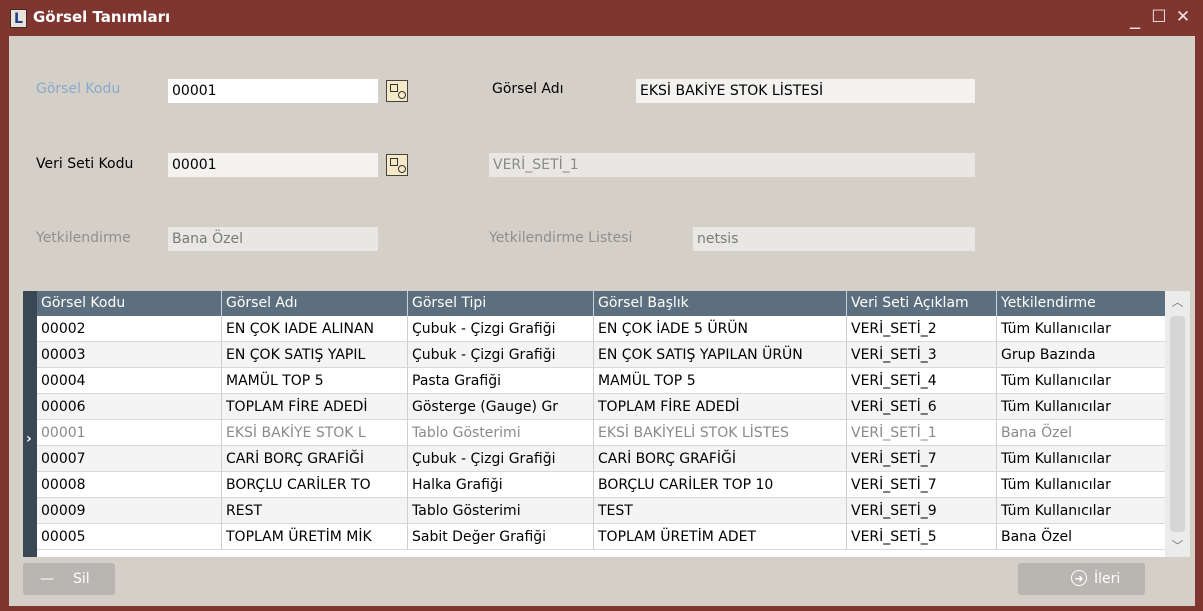 This screenshot has height=611, width=1203. What do you see at coordinates (315, 355) in the screenshot?
I see `cell-gorsel-adi: EN ÇOK SATIŞ YAPIL` at bounding box center [315, 355].